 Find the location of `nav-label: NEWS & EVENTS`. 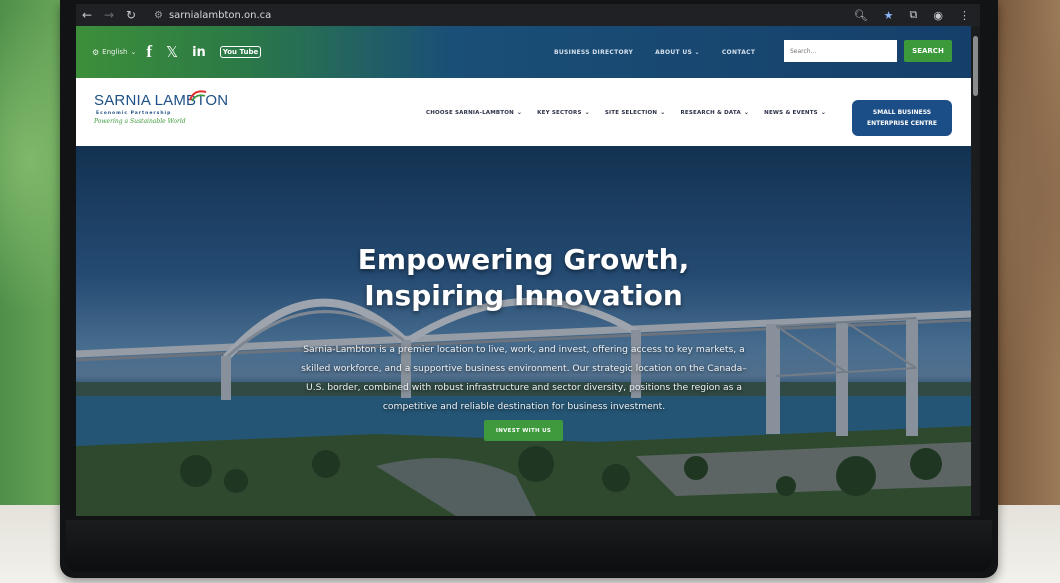

nav-label: NEWS & EVENTS is located at coordinates (791, 112).